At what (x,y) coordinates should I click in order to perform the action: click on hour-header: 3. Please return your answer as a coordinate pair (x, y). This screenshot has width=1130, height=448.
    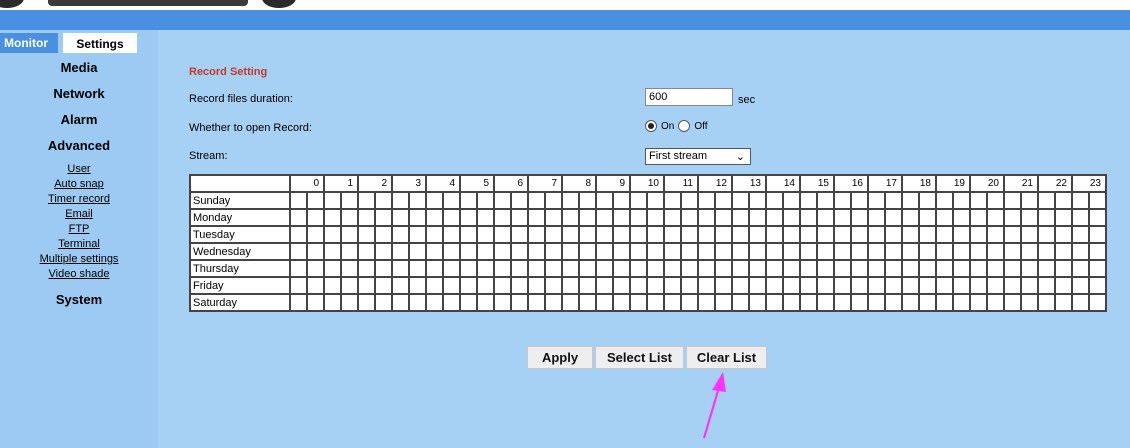
    Looking at the image, I should click on (409, 183).